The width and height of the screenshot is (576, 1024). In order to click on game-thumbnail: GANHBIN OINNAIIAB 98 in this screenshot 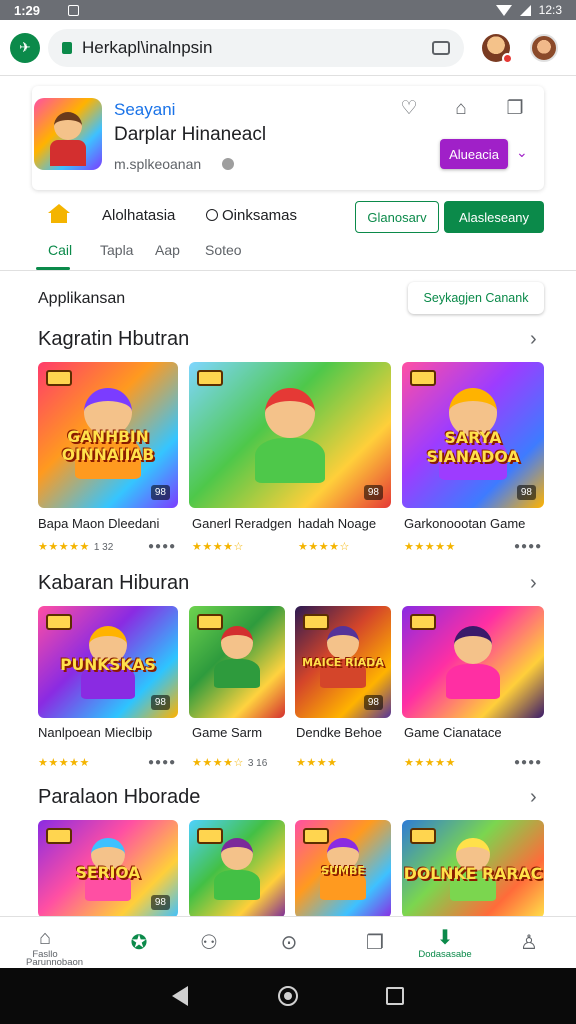, I will do `click(108, 435)`.